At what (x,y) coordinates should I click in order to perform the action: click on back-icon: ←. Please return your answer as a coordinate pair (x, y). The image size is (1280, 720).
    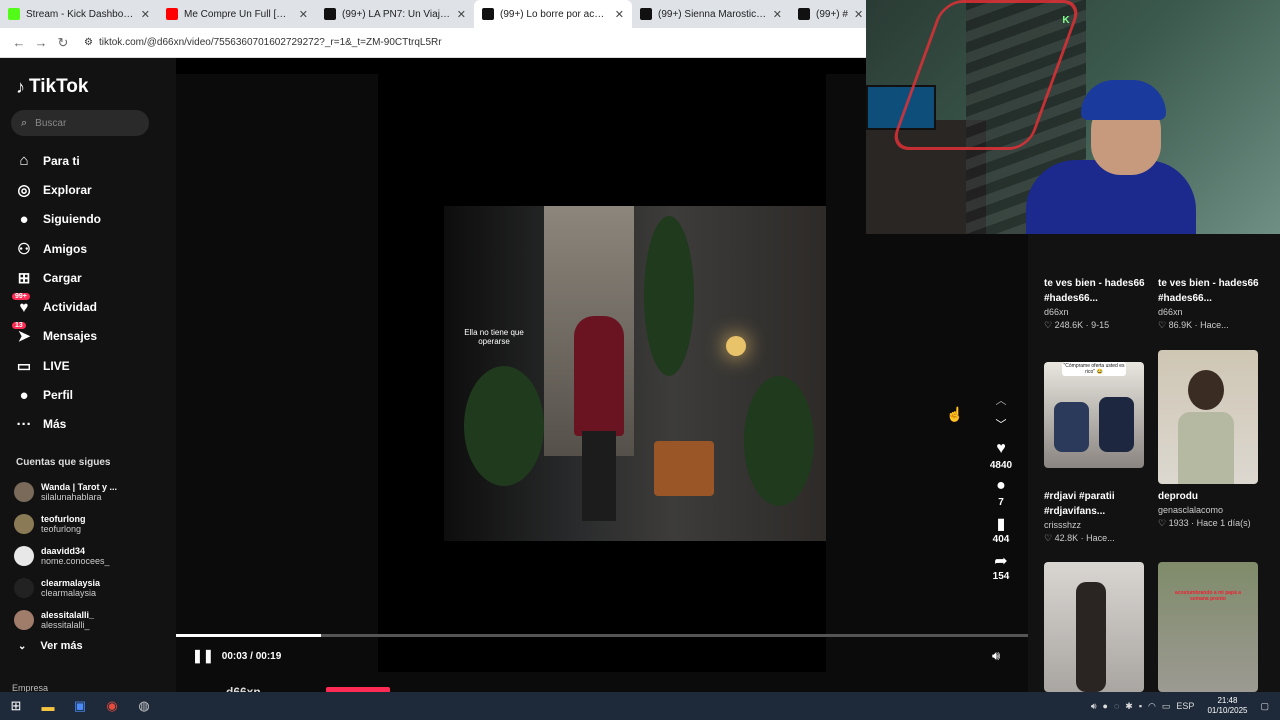
    Looking at the image, I should click on (19, 42).